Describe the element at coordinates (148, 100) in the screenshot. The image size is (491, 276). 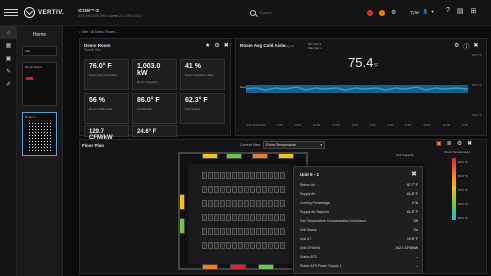
I see `metric-value: 86.0° F` at that location.